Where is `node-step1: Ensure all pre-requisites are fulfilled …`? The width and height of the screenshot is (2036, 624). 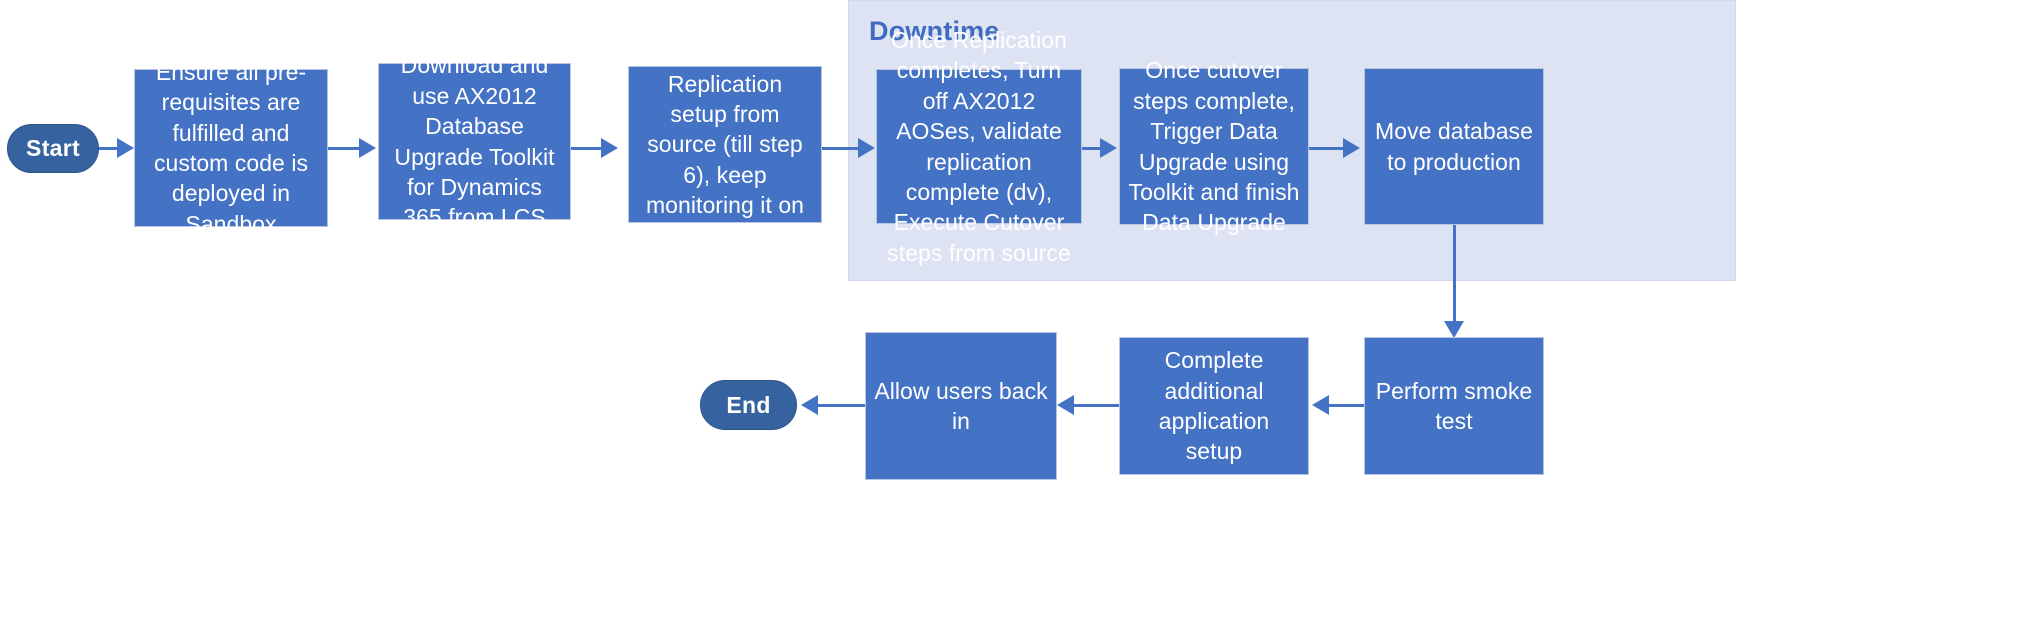
node-step1: Ensure all pre-requisites are fulfilled … is located at coordinates (231, 148).